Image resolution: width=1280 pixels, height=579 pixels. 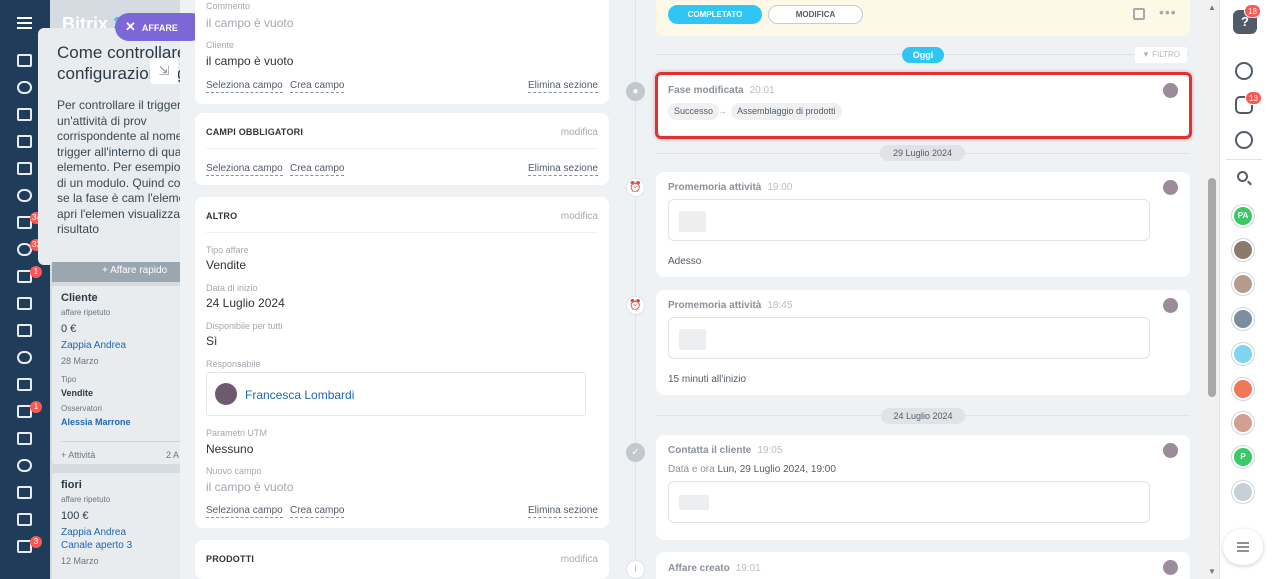 I want to click on card-type-label: Tipo, so click(x=69, y=379).